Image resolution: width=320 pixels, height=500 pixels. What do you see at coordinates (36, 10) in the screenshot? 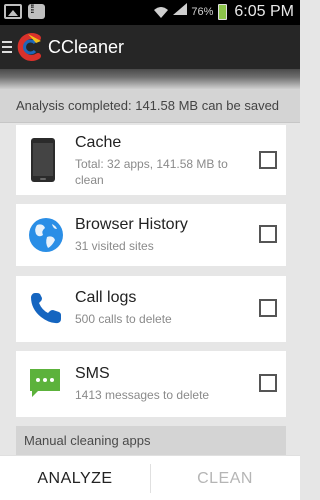
I see `bbm-icon` at bounding box center [36, 10].